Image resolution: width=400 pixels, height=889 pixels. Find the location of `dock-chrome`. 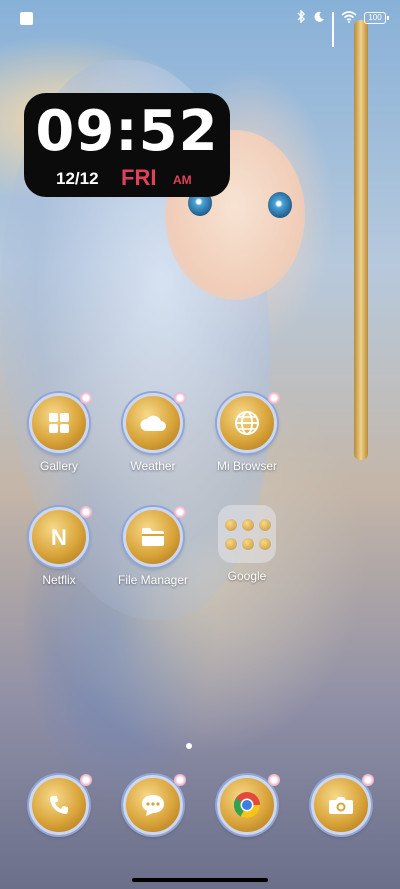

dock-chrome is located at coordinates (247, 804).